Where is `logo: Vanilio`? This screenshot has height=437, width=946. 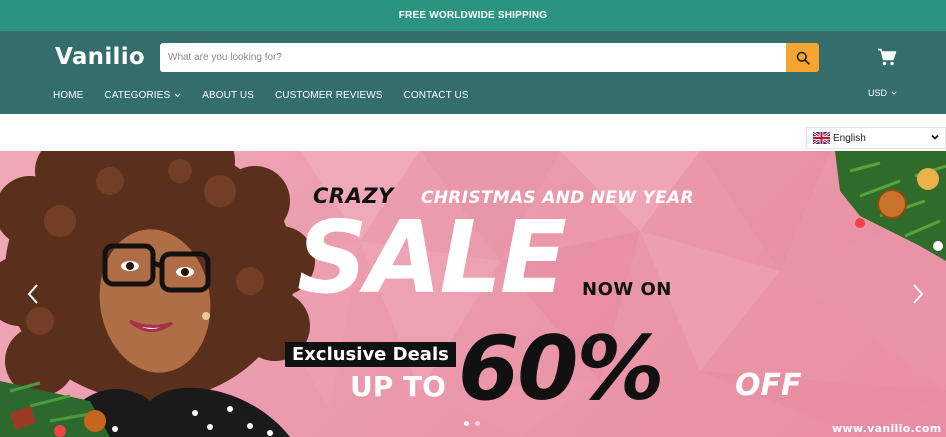
logo: Vanilio is located at coordinates (100, 57).